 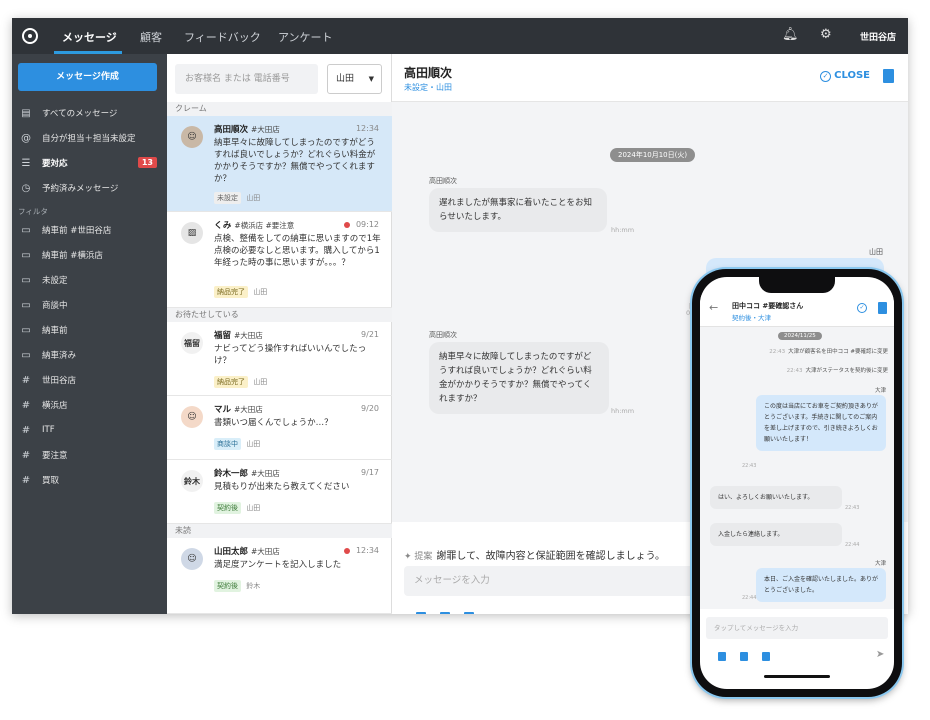 I want to click on close-button: ✓ CLOSE, so click(x=845, y=76).